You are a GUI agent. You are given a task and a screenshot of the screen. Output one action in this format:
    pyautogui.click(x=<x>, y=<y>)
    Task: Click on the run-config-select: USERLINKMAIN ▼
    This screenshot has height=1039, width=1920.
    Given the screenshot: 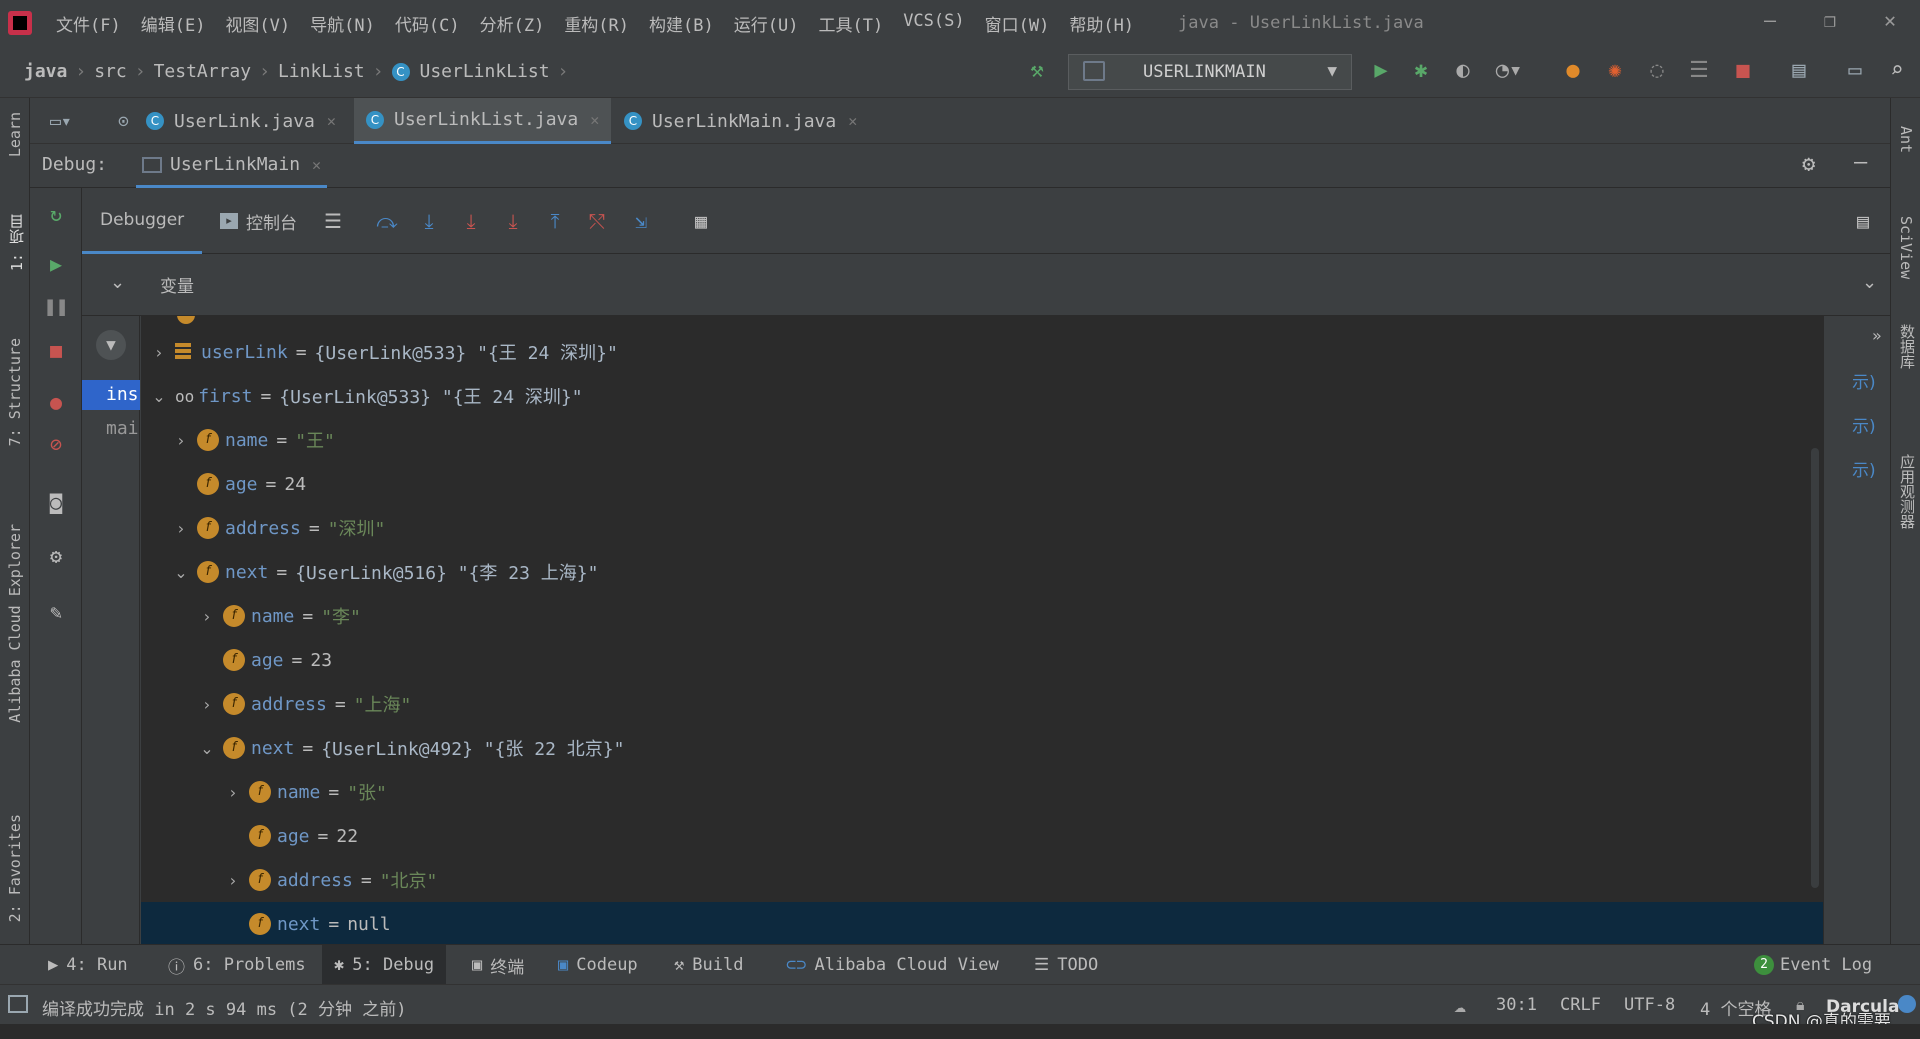 What is the action you would take?
    pyautogui.click(x=1210, y=72)
    